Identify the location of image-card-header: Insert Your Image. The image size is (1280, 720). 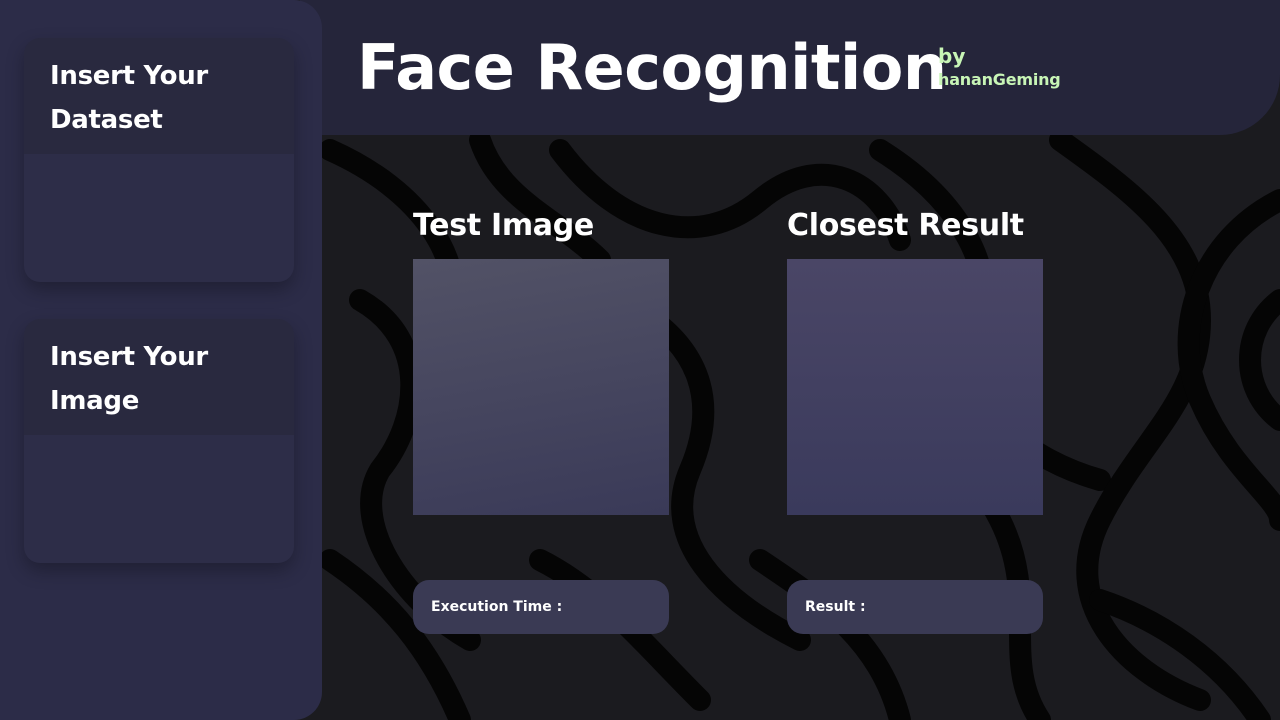
(159, 377).